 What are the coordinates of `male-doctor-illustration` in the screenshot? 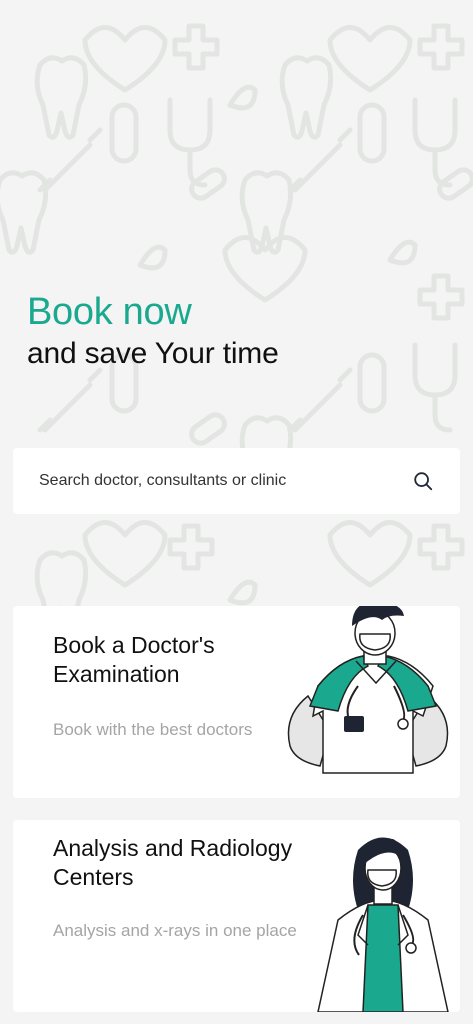 It's located at (368, 690).